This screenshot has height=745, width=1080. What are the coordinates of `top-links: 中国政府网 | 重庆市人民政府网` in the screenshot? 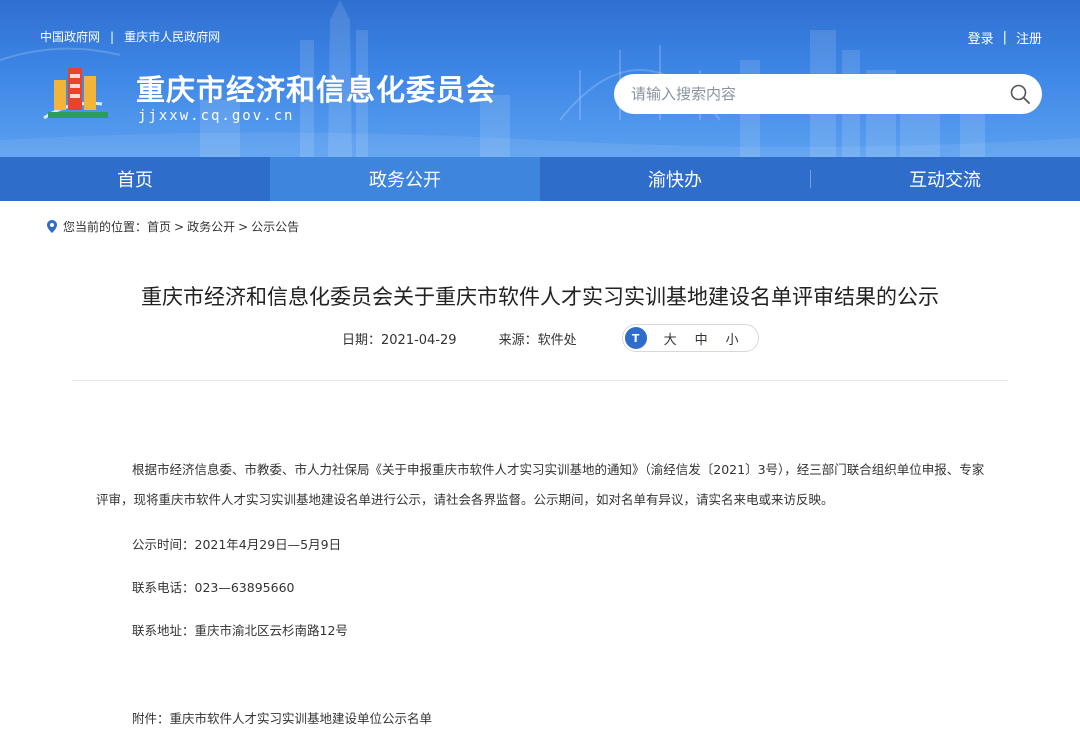 It's located at (130, 36).